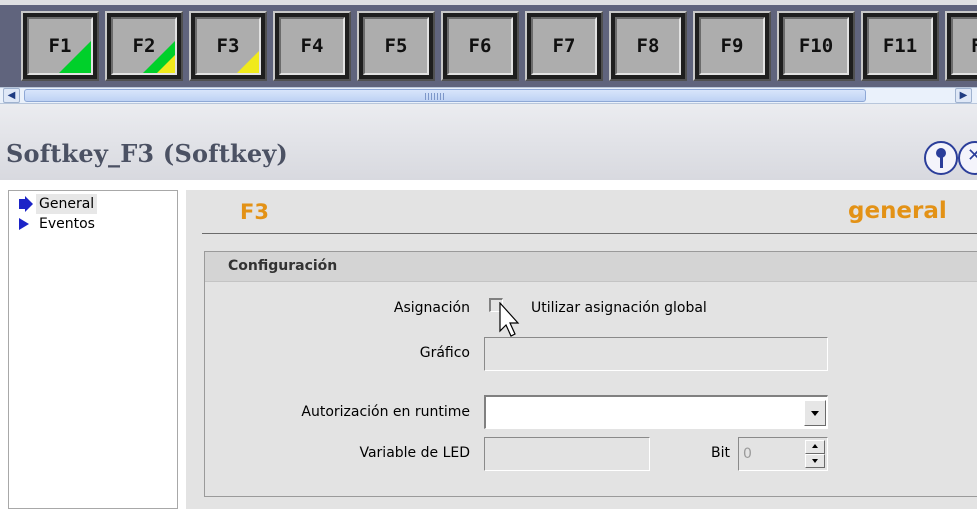 This screenshot has height=509, width=977. I want to click on horizontal-scrollbar: ◀ ▶, so click(488, 95).